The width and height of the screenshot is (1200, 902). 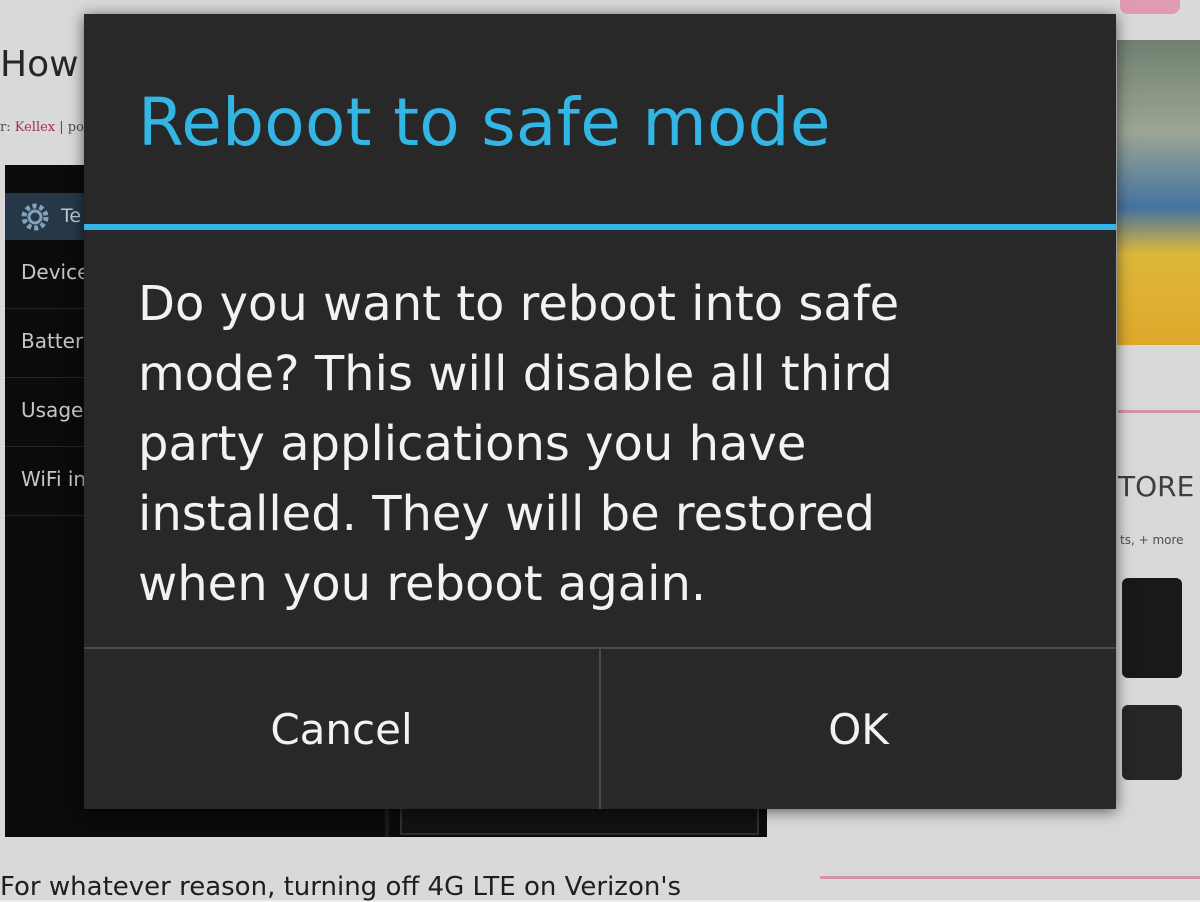 What do you see at coordinates (858, 729) in the screenshot?
I see `ok-button: OK` at bounding box center [858, 729].